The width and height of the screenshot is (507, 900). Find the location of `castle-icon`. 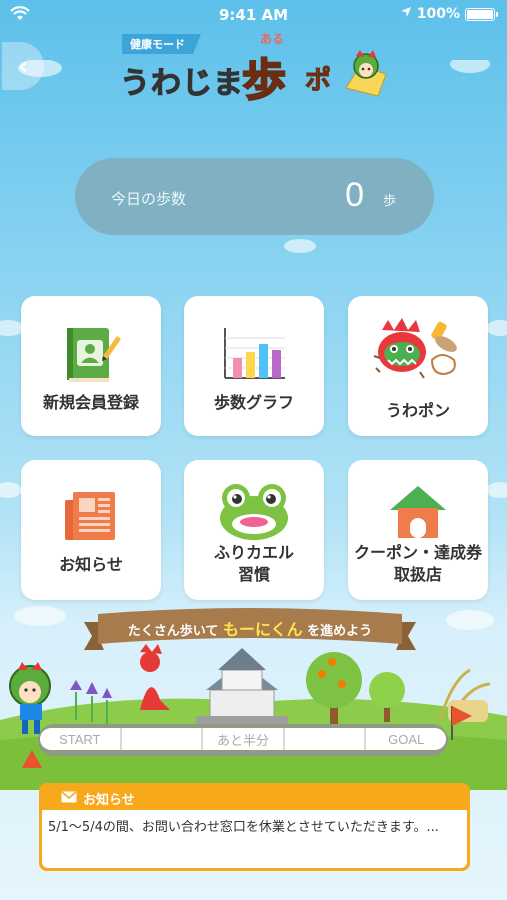

castle-icon is located at coordinates (242, 687).